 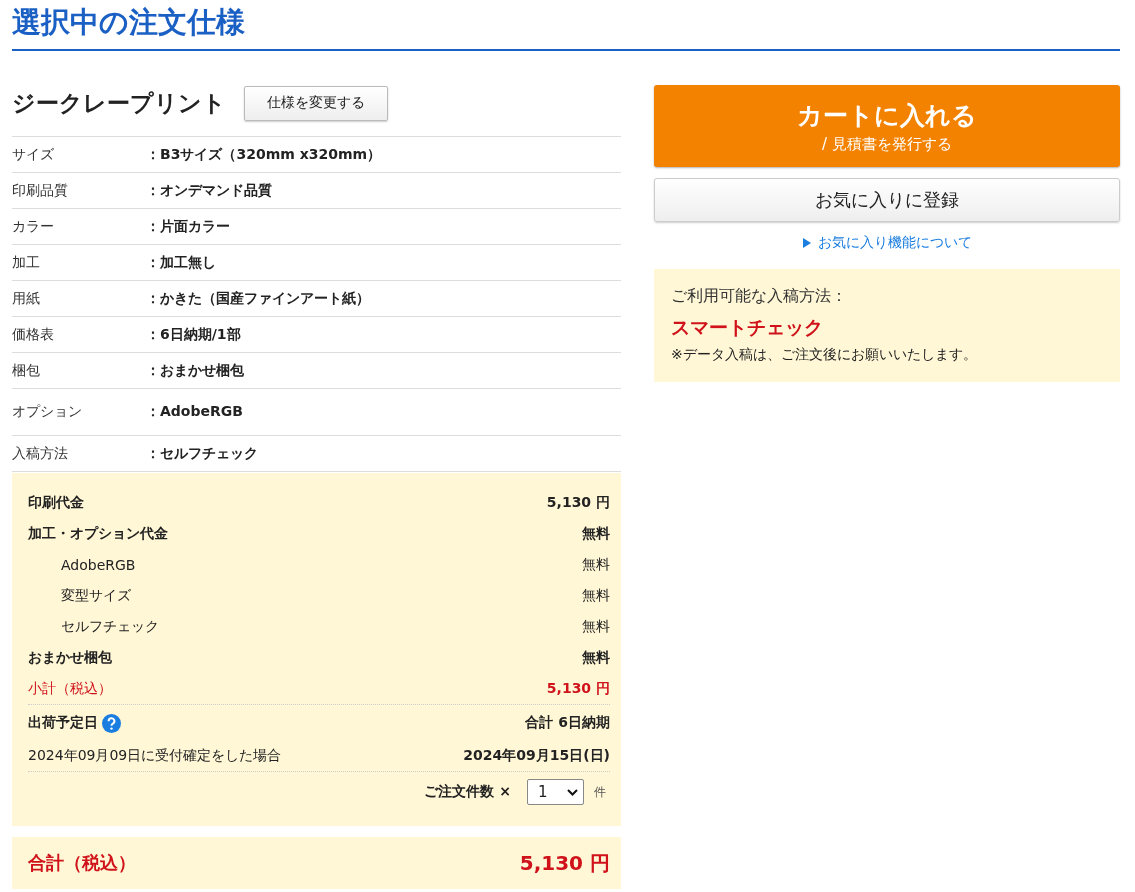 What do you see at coordinates (98, 533) in the screenshot?
I see `charge-label: 加工・オプション代金` at bounding box center [98, 533].